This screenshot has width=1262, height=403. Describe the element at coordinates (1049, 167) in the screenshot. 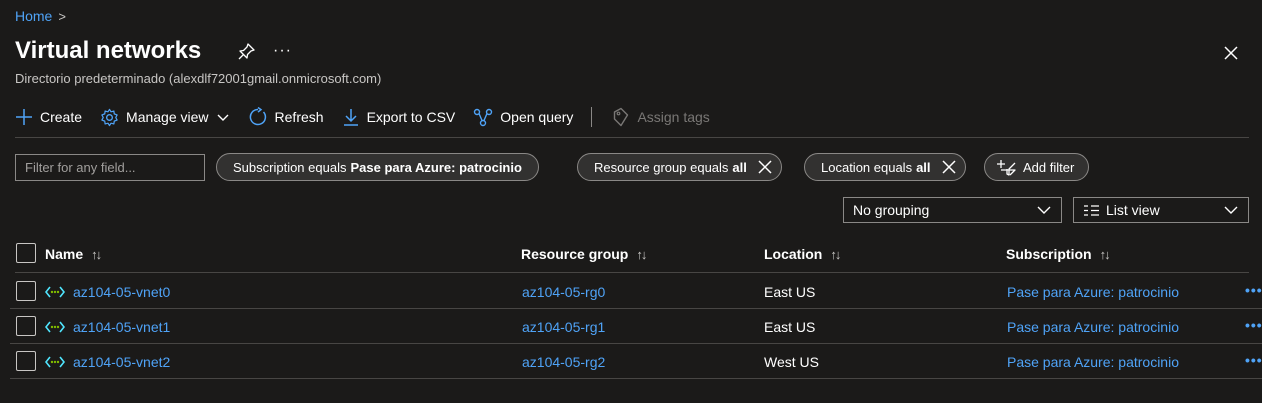

I see `add-filter-label: Add filter` at that location.